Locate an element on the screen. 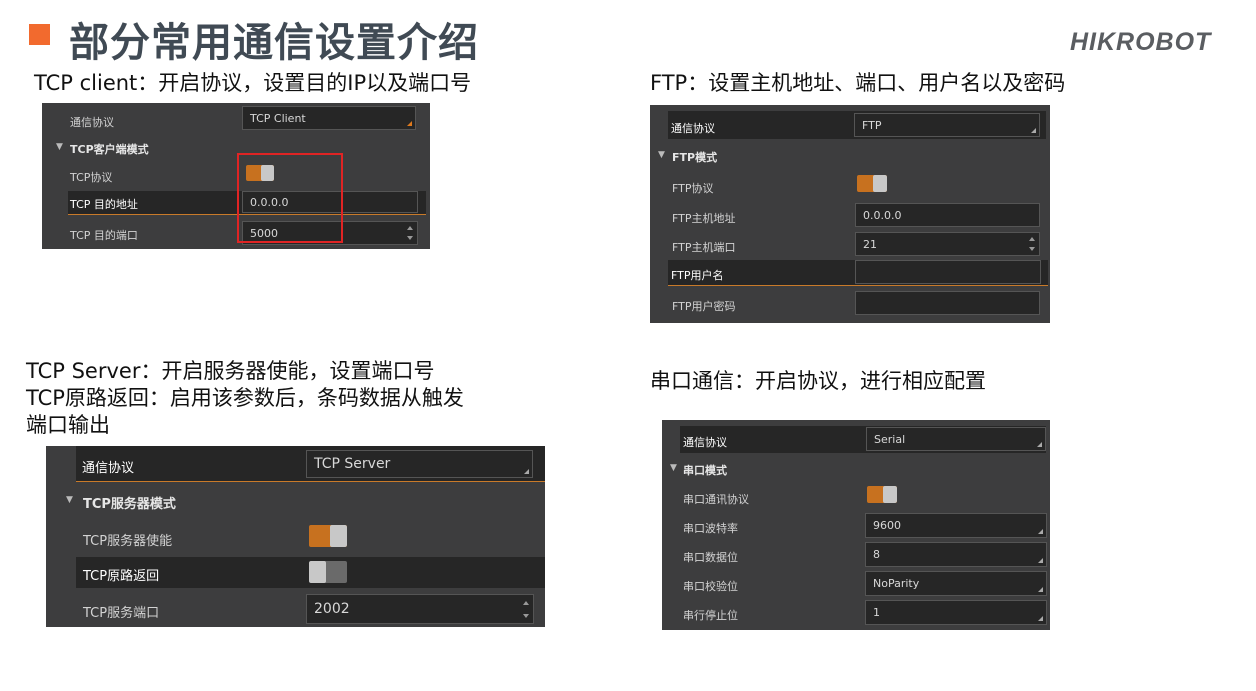  section-header-ftp: ▼ FTP模式 is located at coordinates (850, 155).